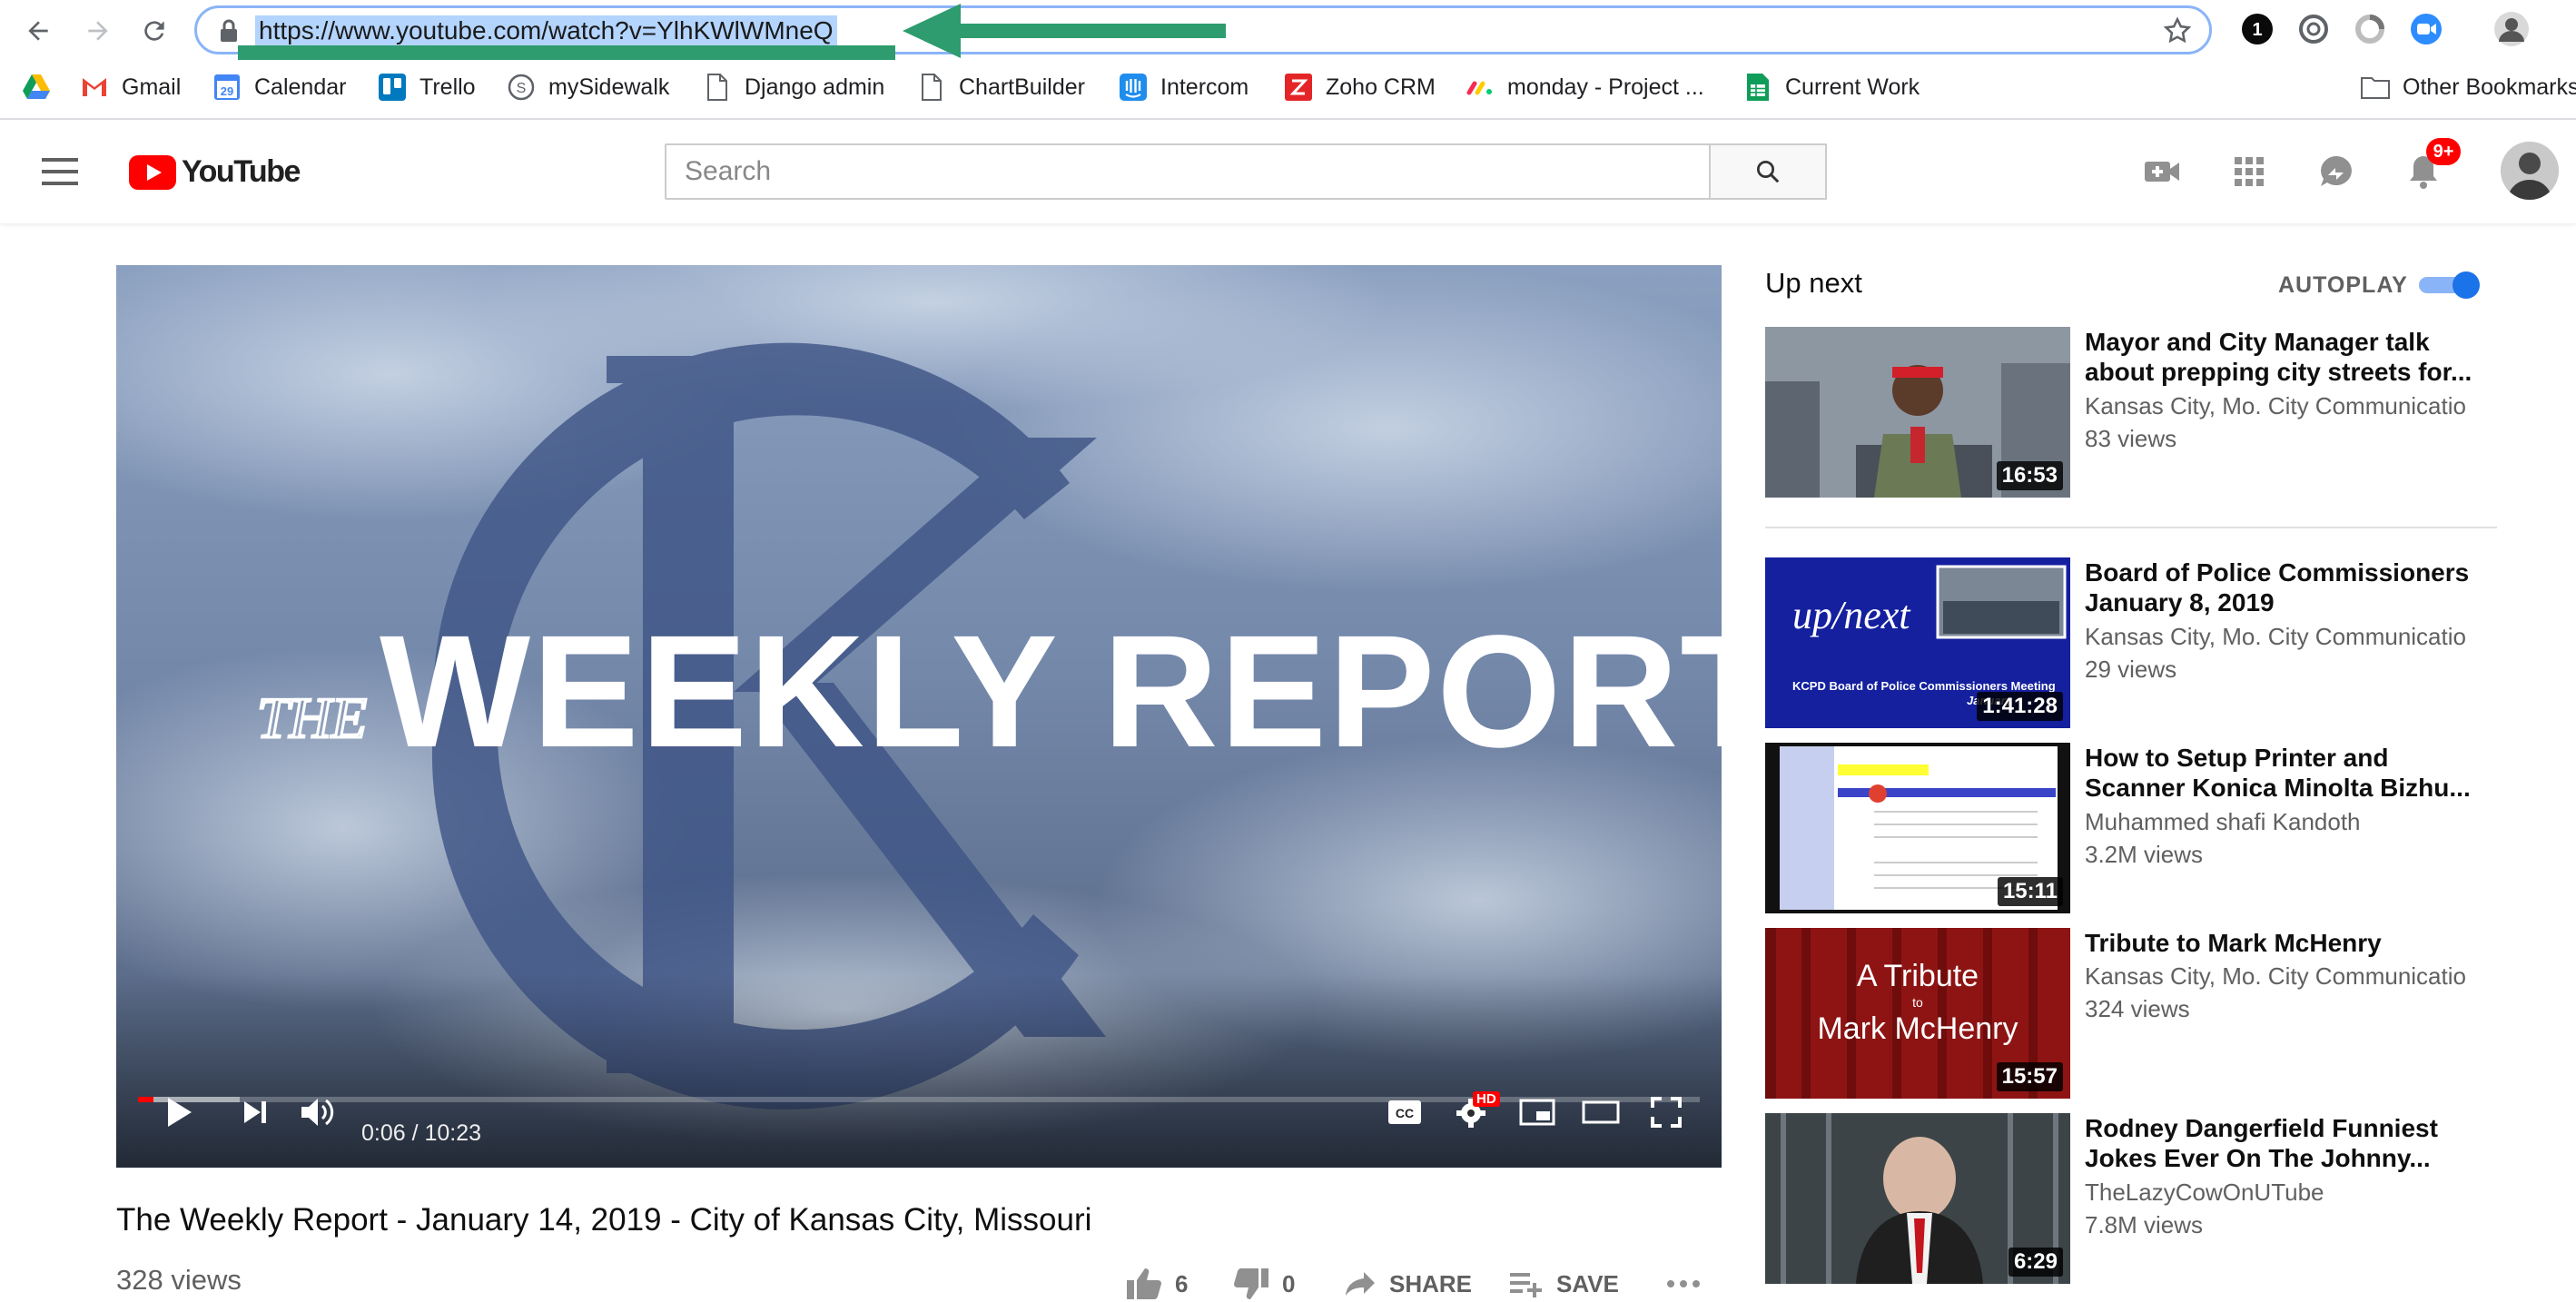  What do you see at coordinates (2336, 171) in the screenshot?
I see `messages-share-icon` at bounding box center [2336, 171].